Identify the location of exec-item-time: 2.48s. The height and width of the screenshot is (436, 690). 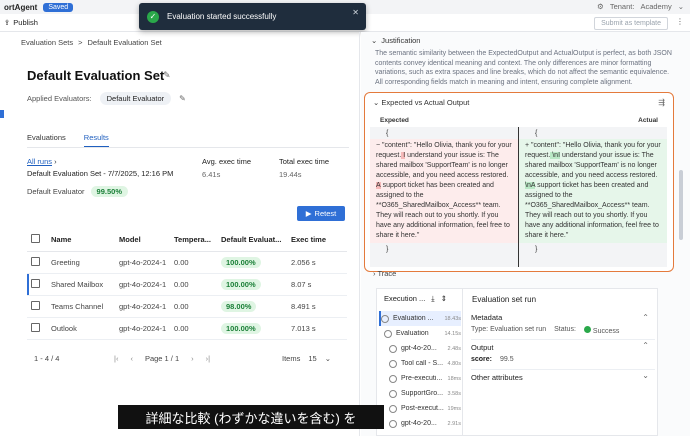
(454, 348).